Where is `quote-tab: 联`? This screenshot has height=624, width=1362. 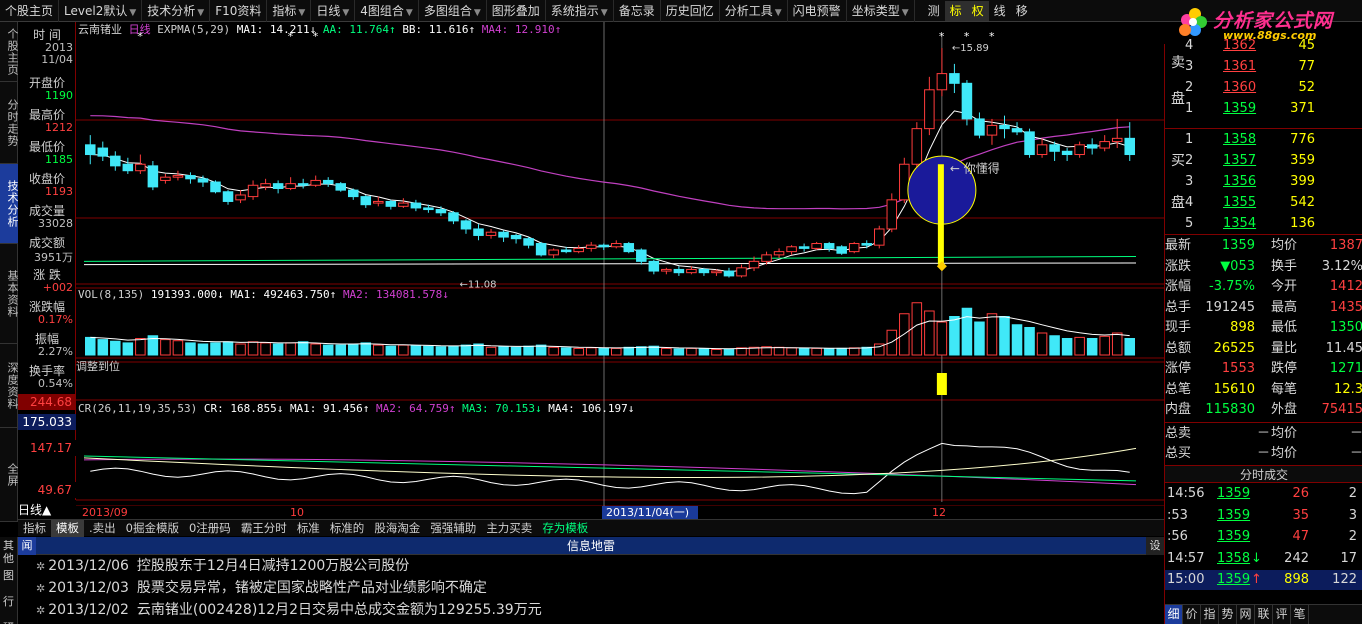
quote-tab: 联 is located at coordinates (1264, 614).